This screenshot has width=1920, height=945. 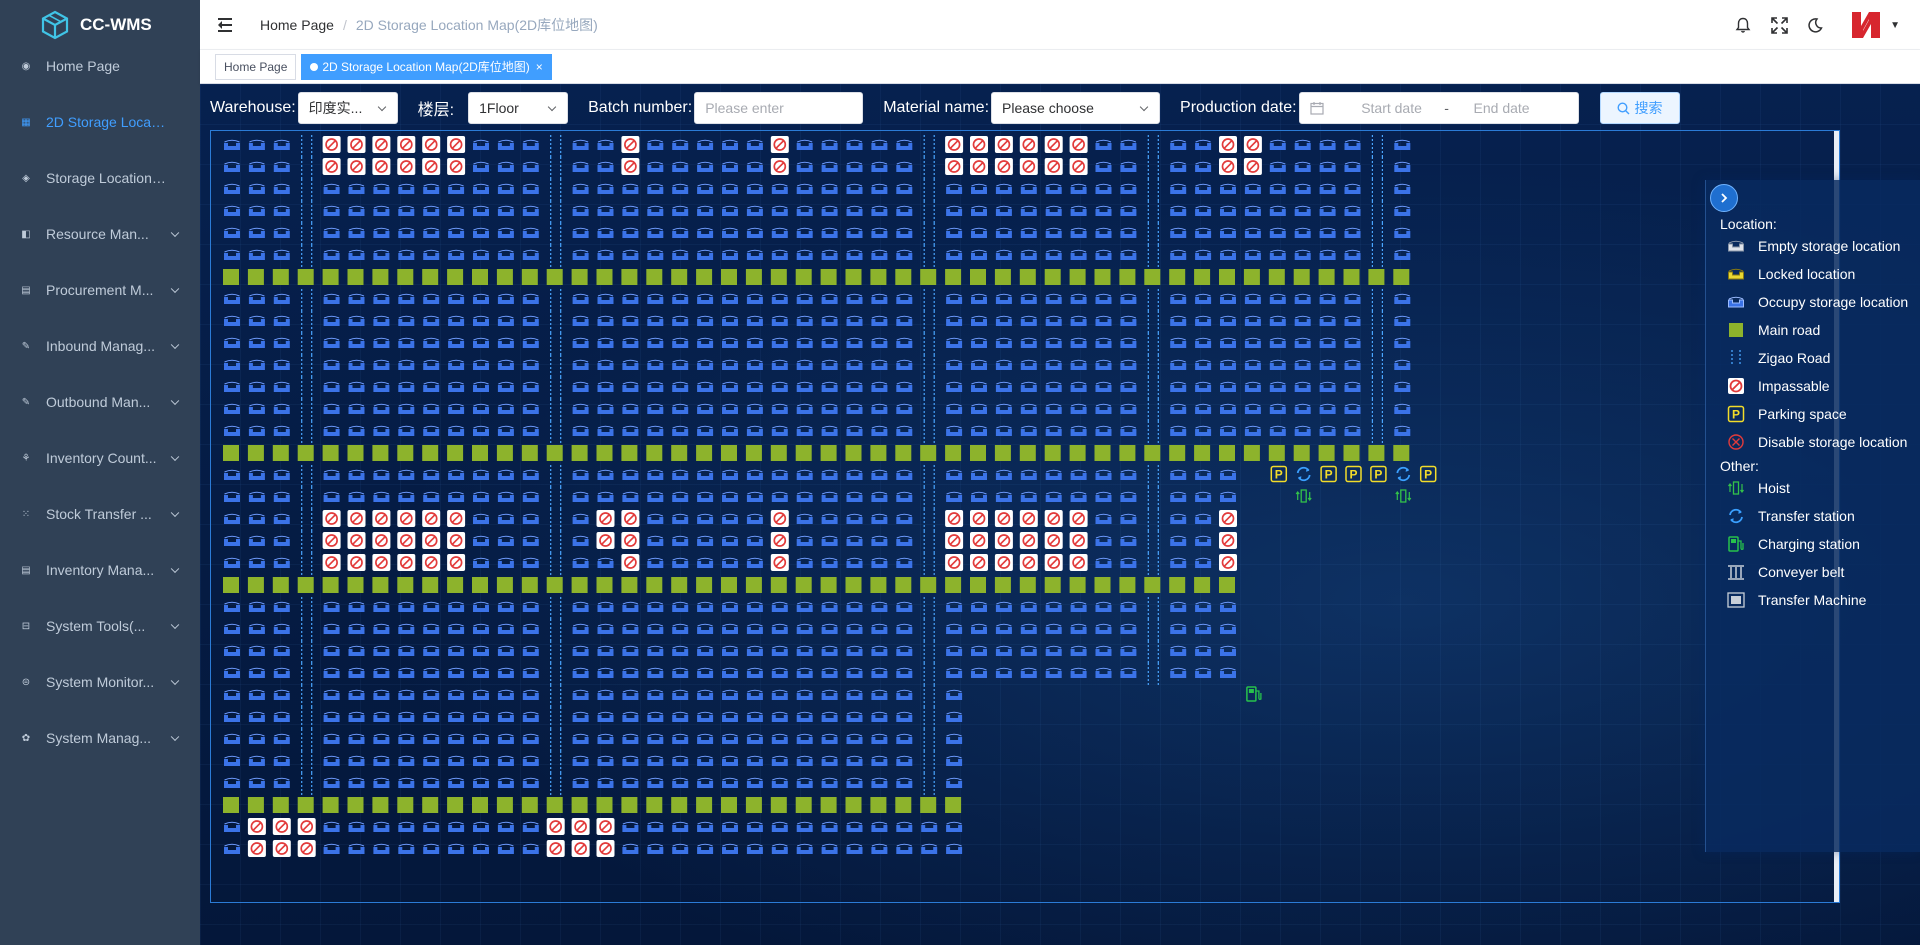 I want to click on tag-home: Home Page, so click(x=256, y=66).